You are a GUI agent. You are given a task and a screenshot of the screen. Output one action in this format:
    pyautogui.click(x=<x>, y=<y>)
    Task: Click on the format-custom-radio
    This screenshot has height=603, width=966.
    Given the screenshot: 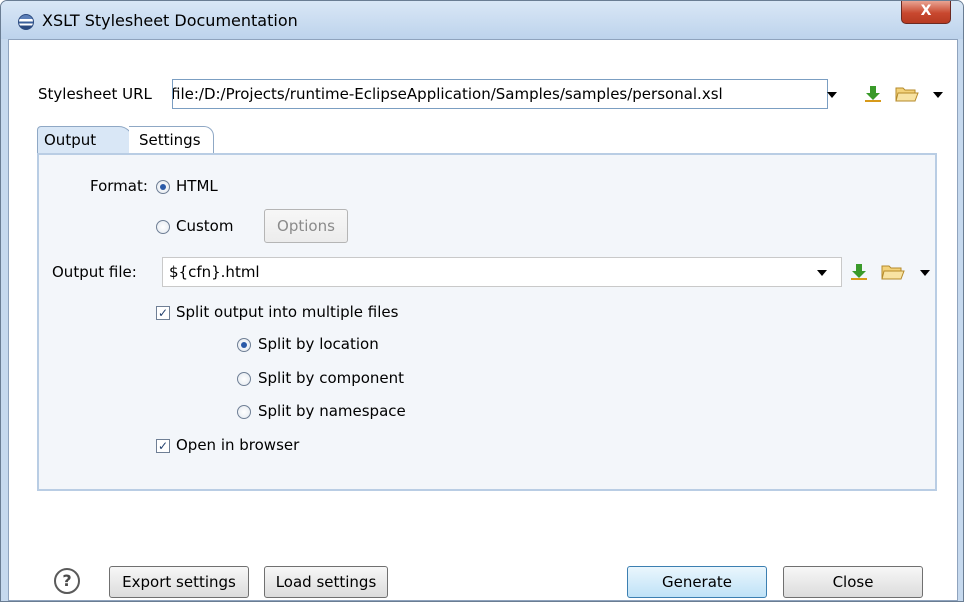 What is the action you would take?
    pyautogui.click(x=163, y=227)
    